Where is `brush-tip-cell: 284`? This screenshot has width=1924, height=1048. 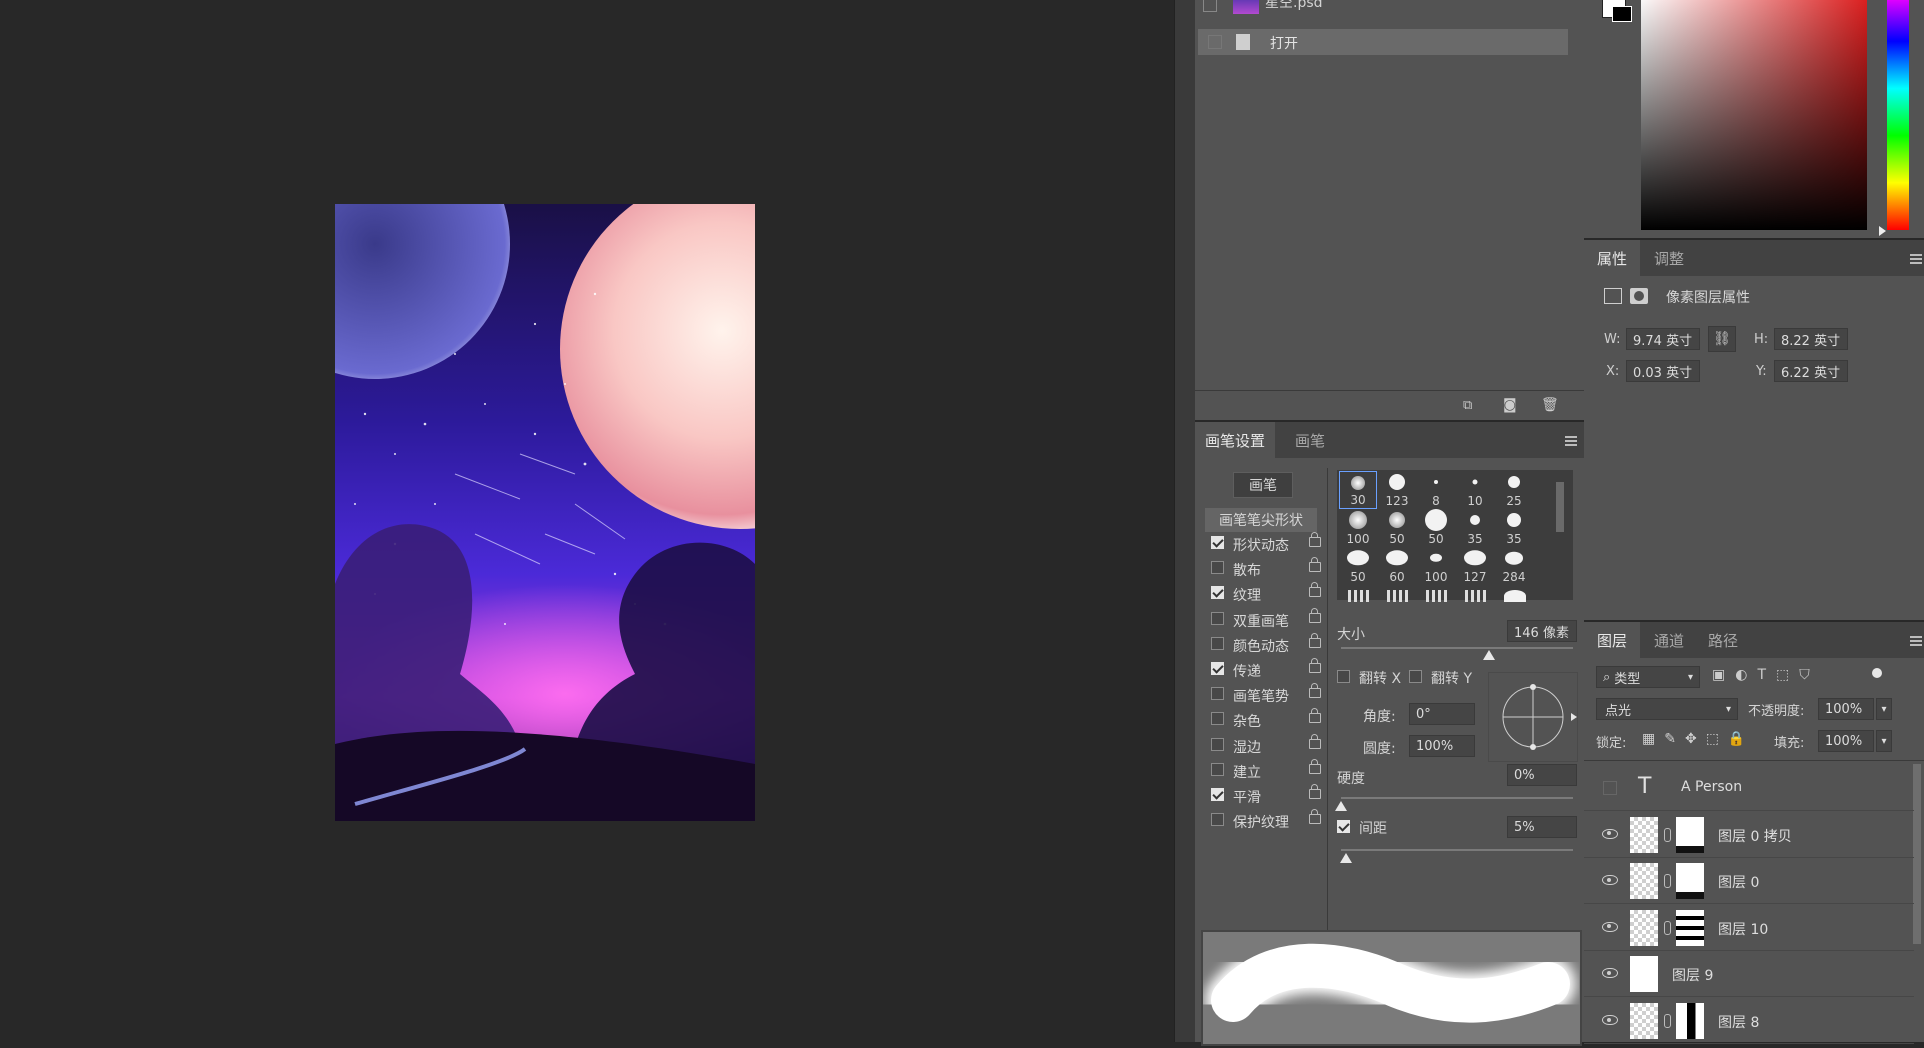
brush-tip-cell: 284 is located at coordinates (1514, 566).